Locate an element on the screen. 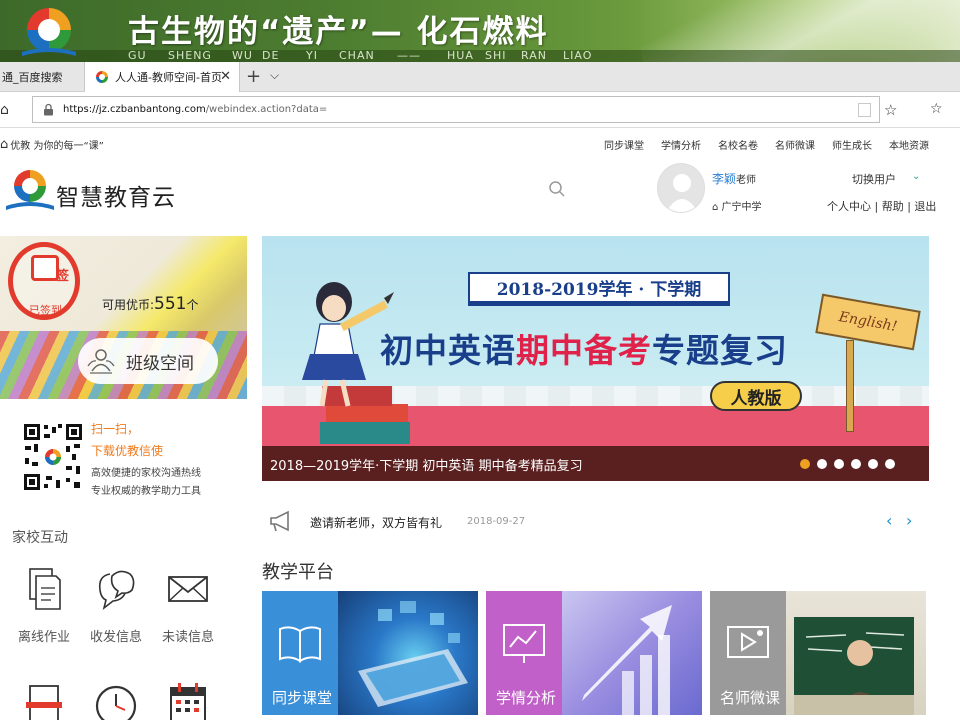 The height and width of the screenshot is (720, 960). user-school: ⌂ 广宁中学 is located at coordinates (737, 207).